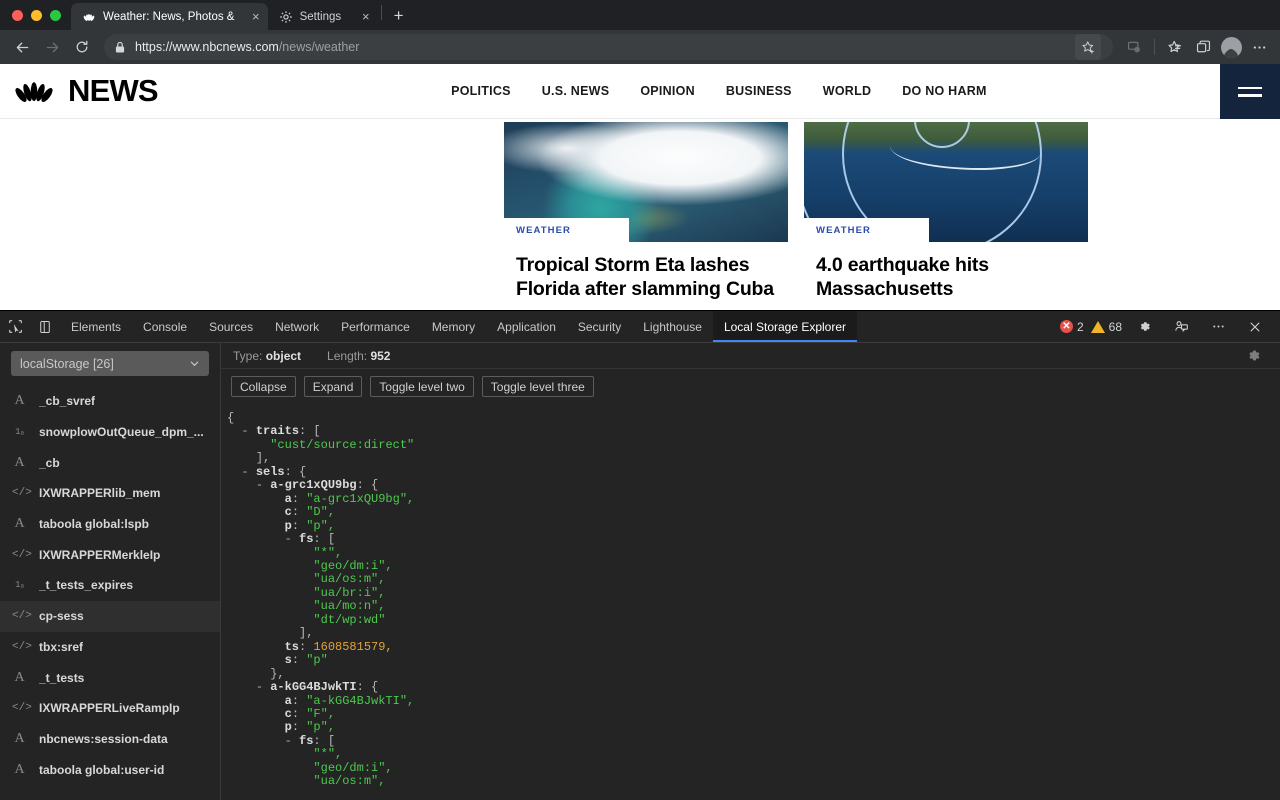  Describe the element at coordinates (667, 91) in the screenshot. I see `nav-item-opinion: OPINION` at that location.